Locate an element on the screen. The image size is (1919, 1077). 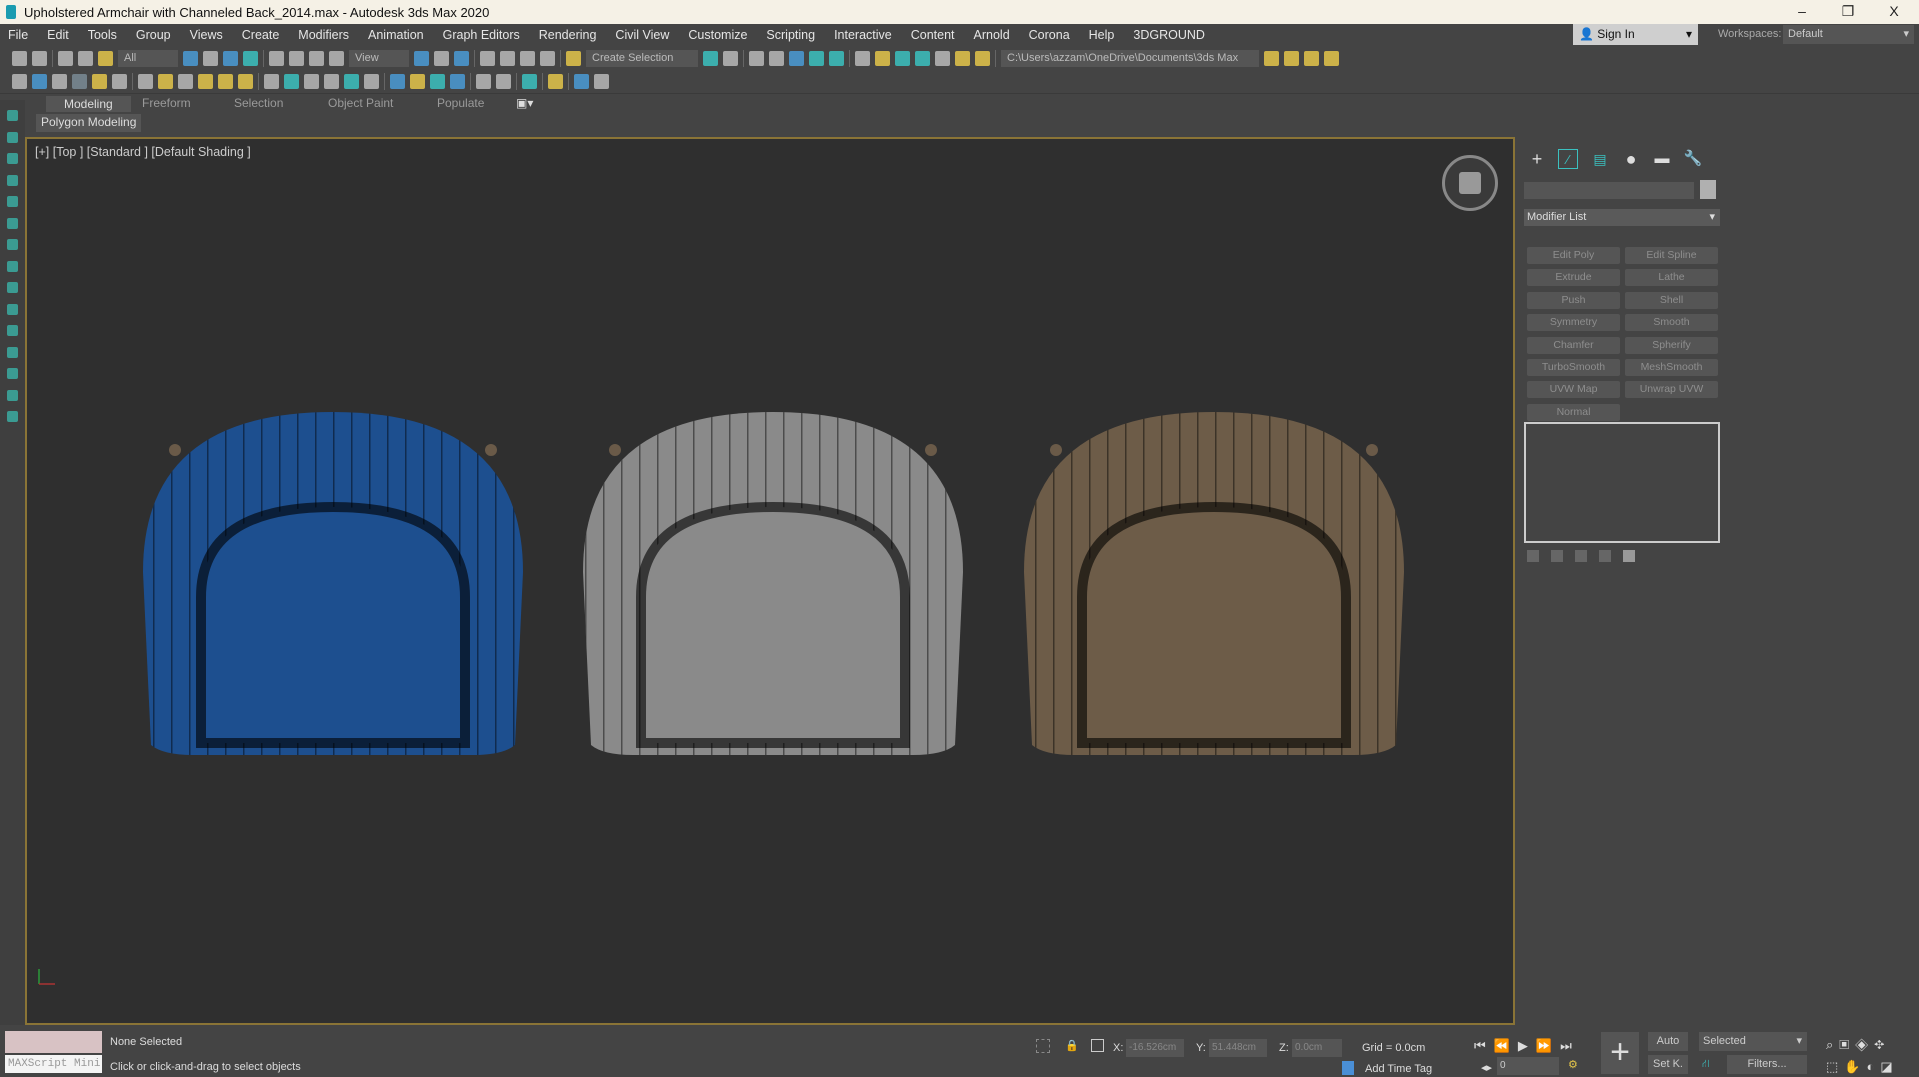
tab-modeling: Modeling is located at coordinates (88, 104).